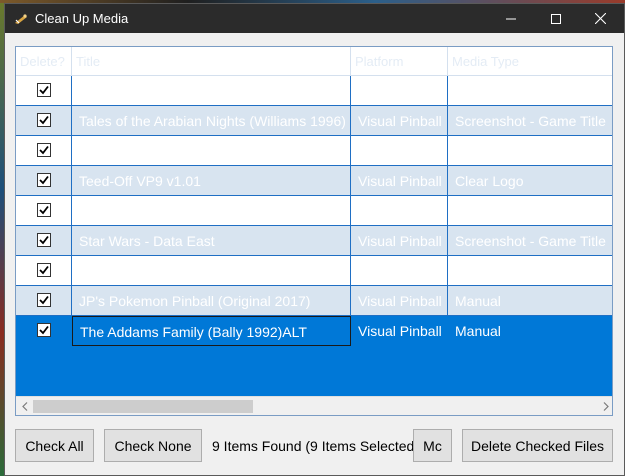 This screenshot has height=476, width=625. I want to click on chevron-right-icon, so click(606, 406).